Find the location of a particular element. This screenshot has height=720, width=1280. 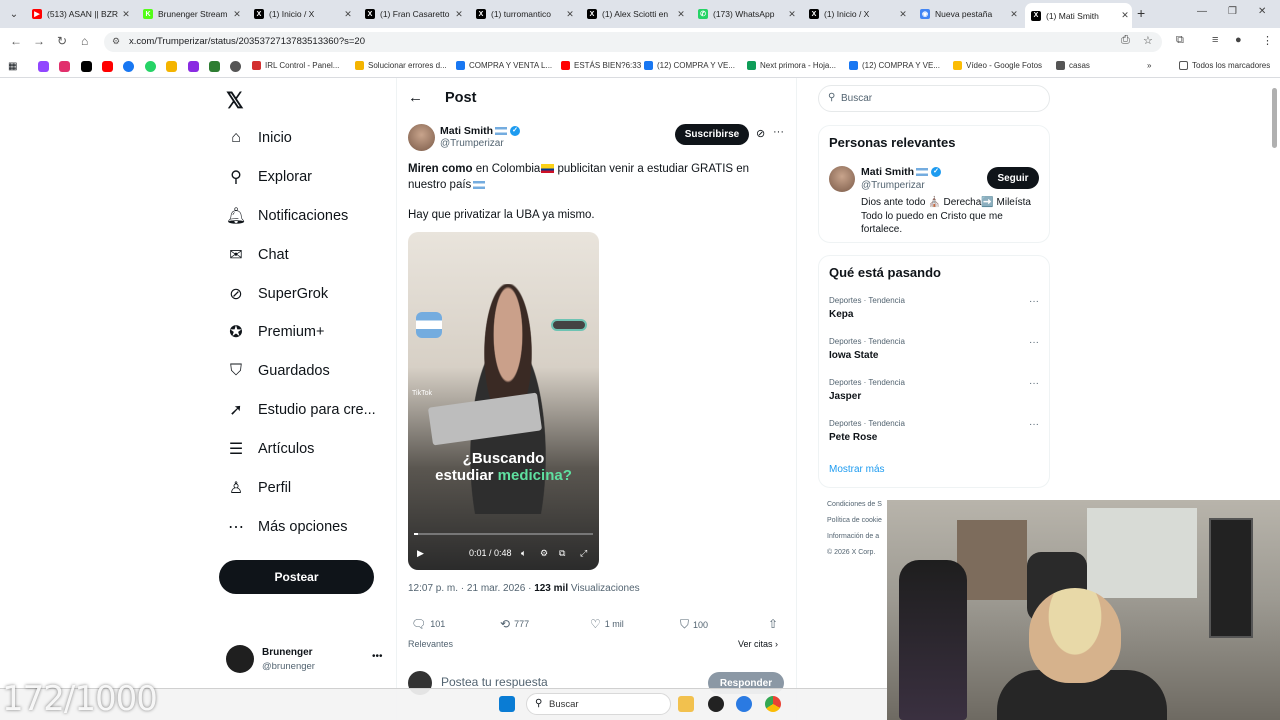

author-name: Mati Smith ✓ is located at coordinates (480, 131).